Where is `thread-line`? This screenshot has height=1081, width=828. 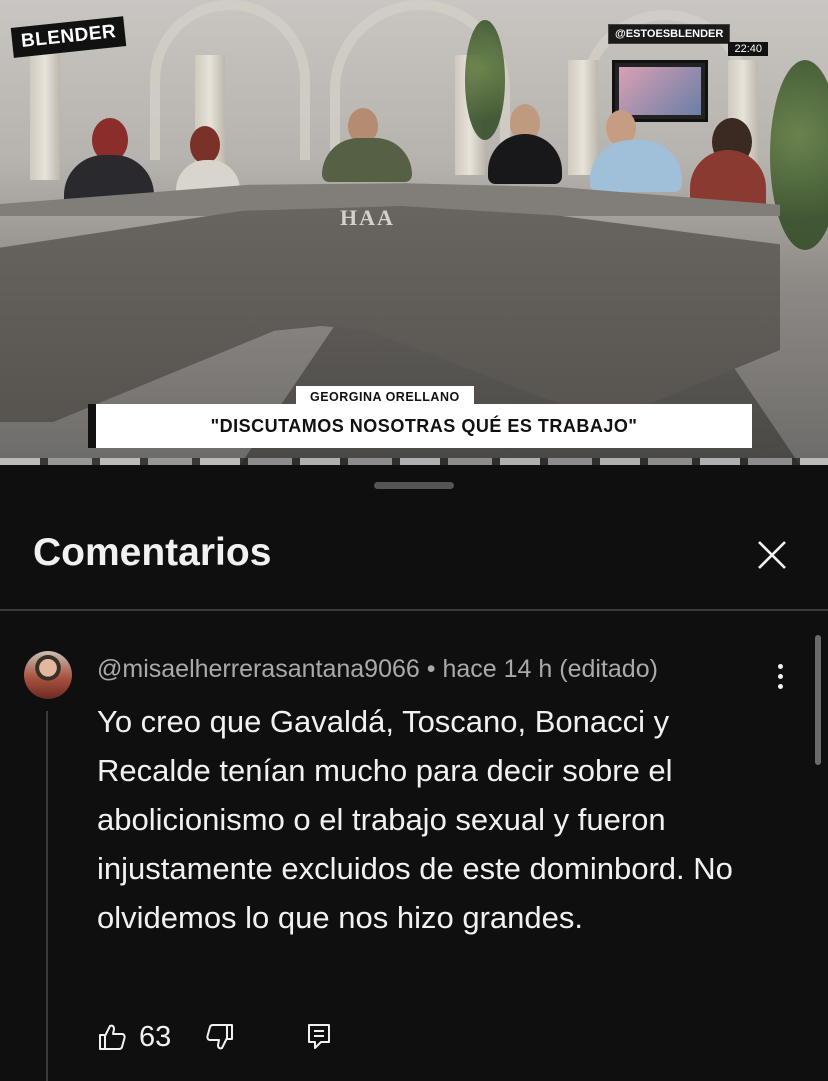
thread-line is located at coordinates (47, 896).